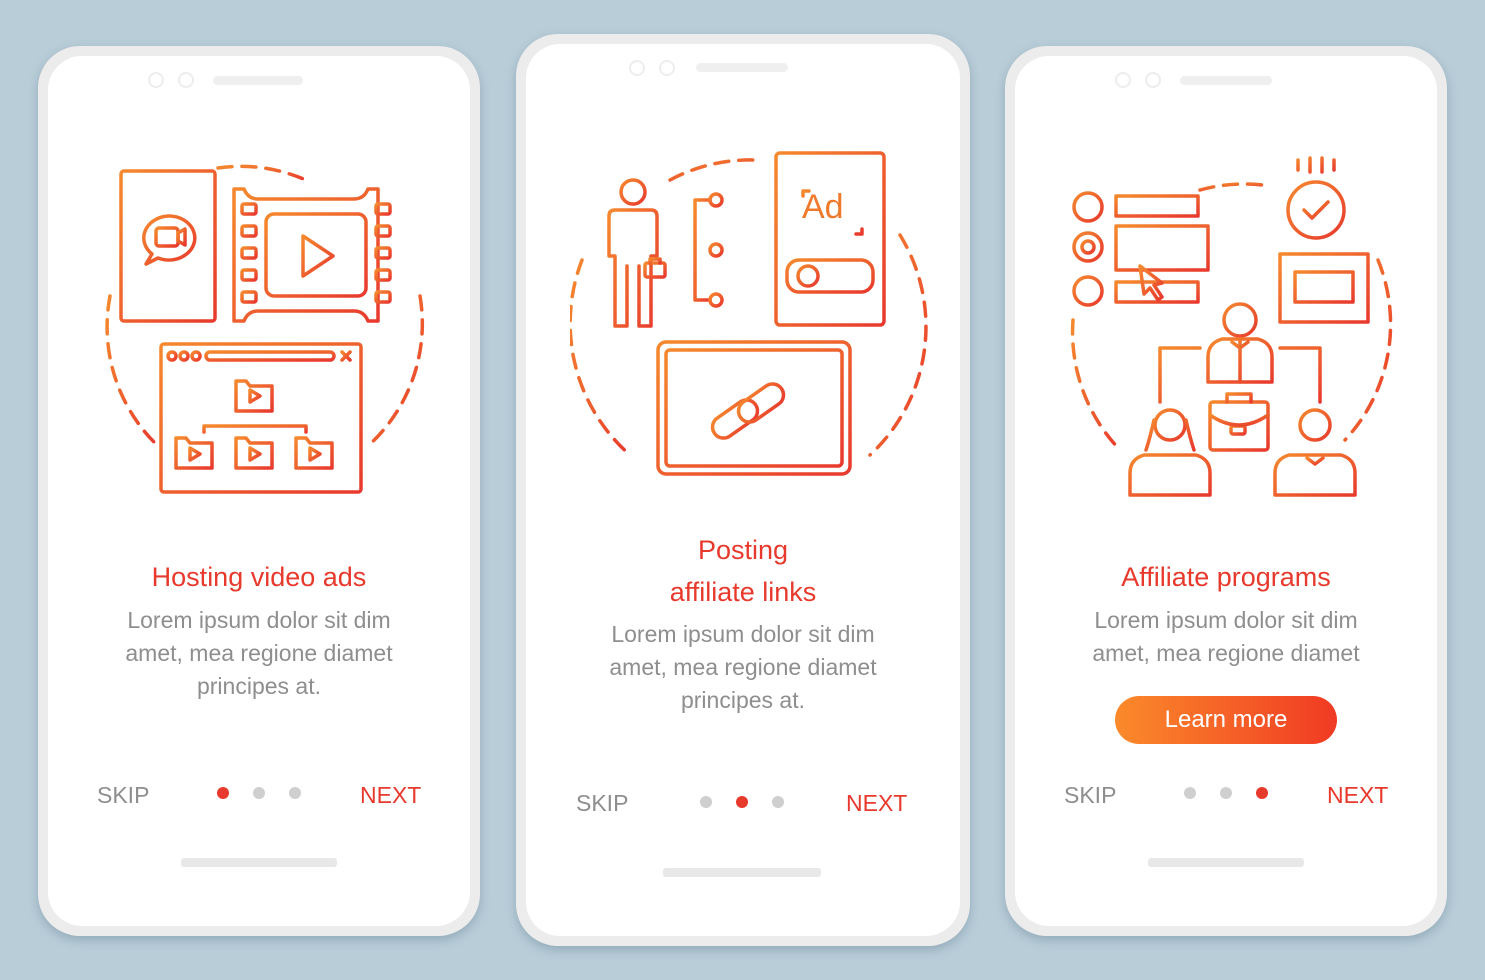  What do you see at coordinates (259, 577) in the screenshot?
I see `screen-title: Hosting video ads` at bounding box center [259, 577].